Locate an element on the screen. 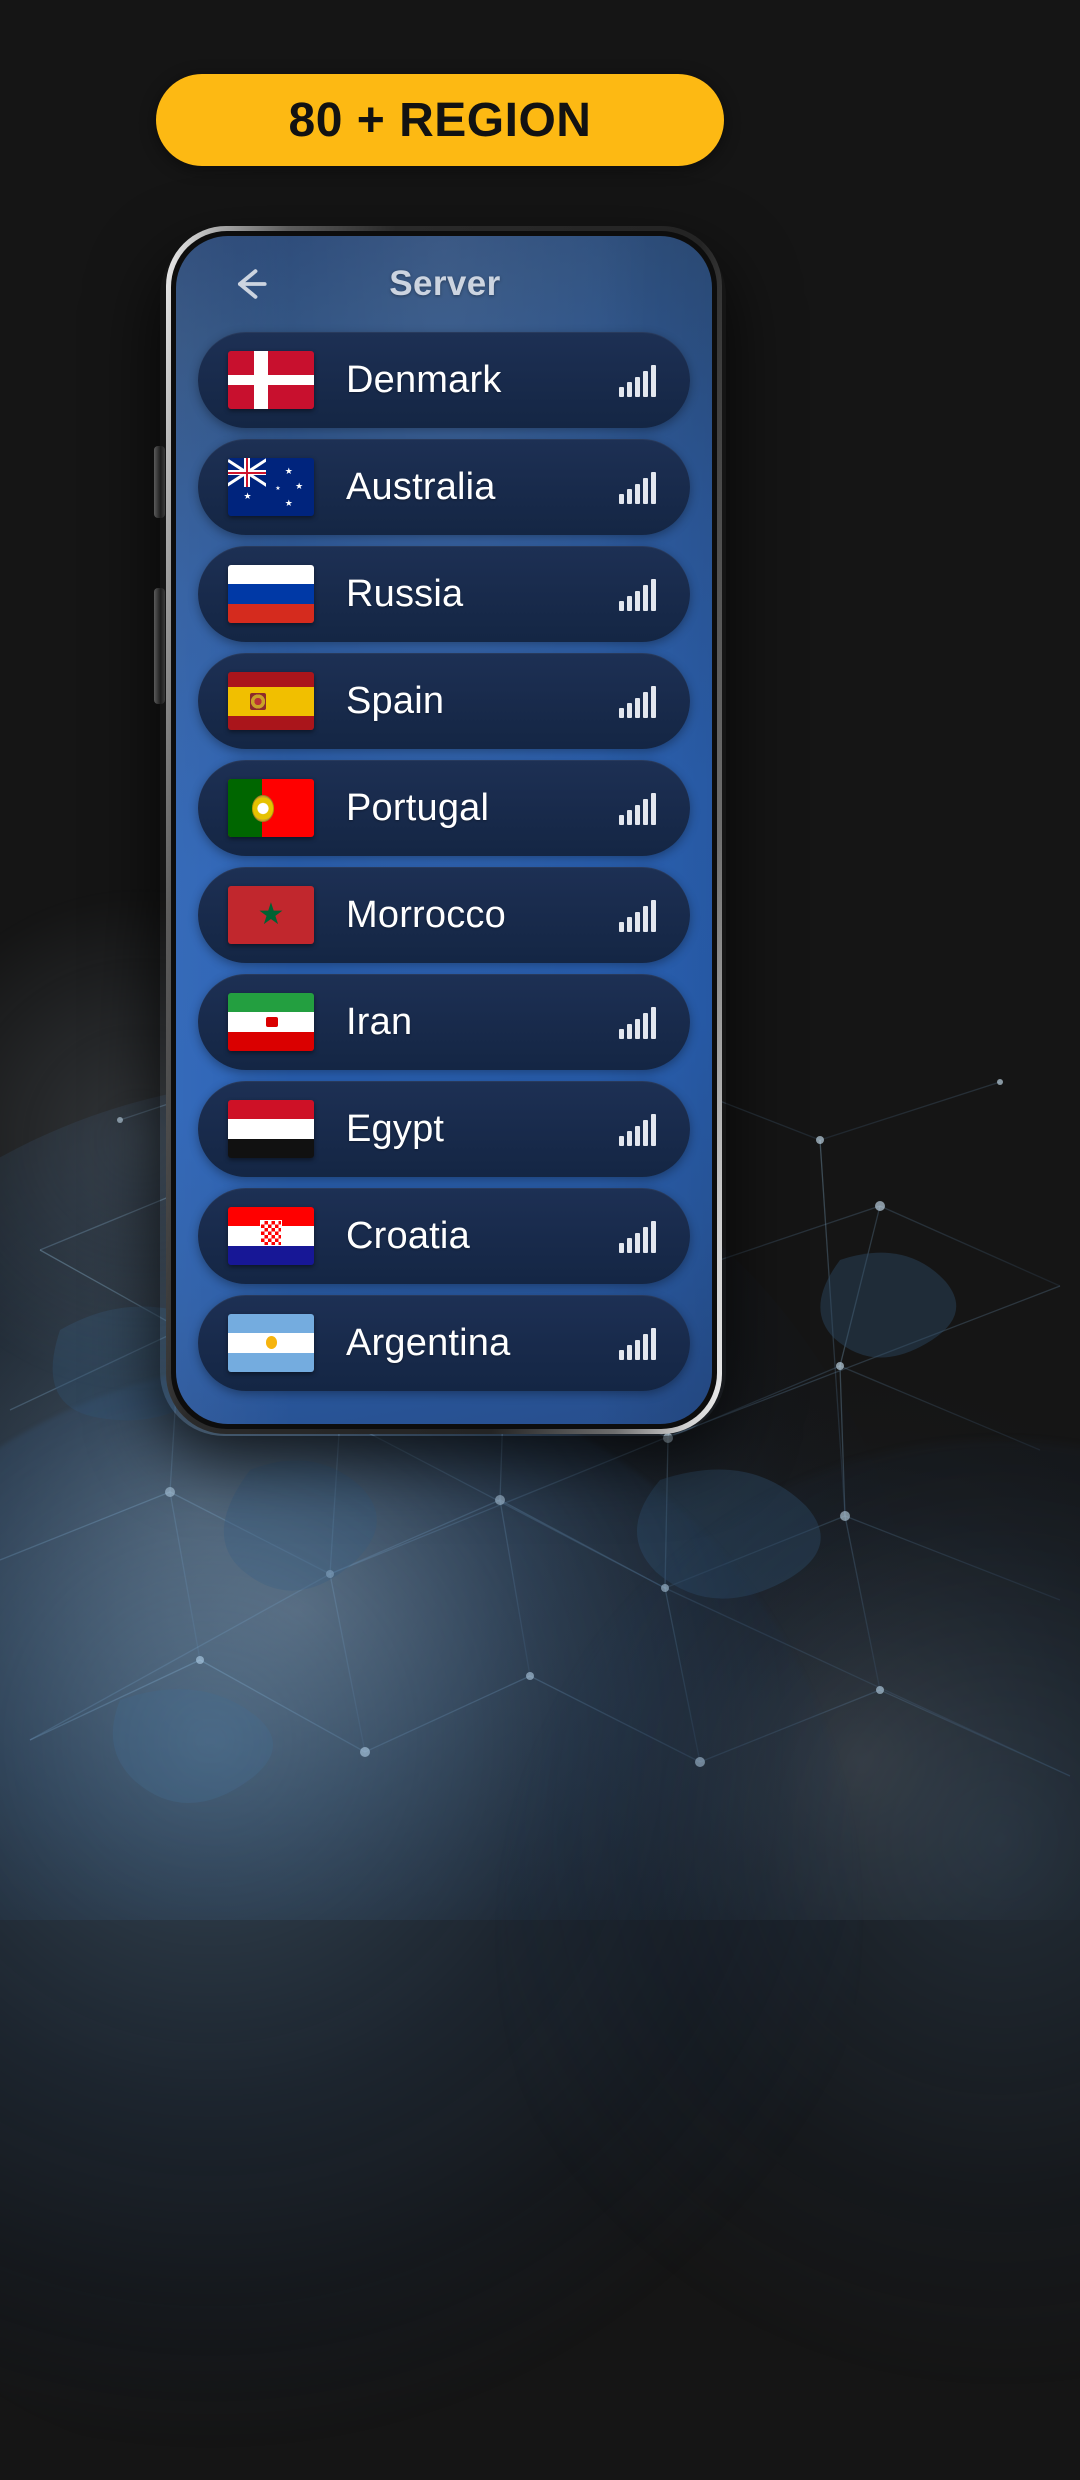 The width and height of the screenshot is (1080, 2480). server-row: Russia is located at coordinates (444, 594).